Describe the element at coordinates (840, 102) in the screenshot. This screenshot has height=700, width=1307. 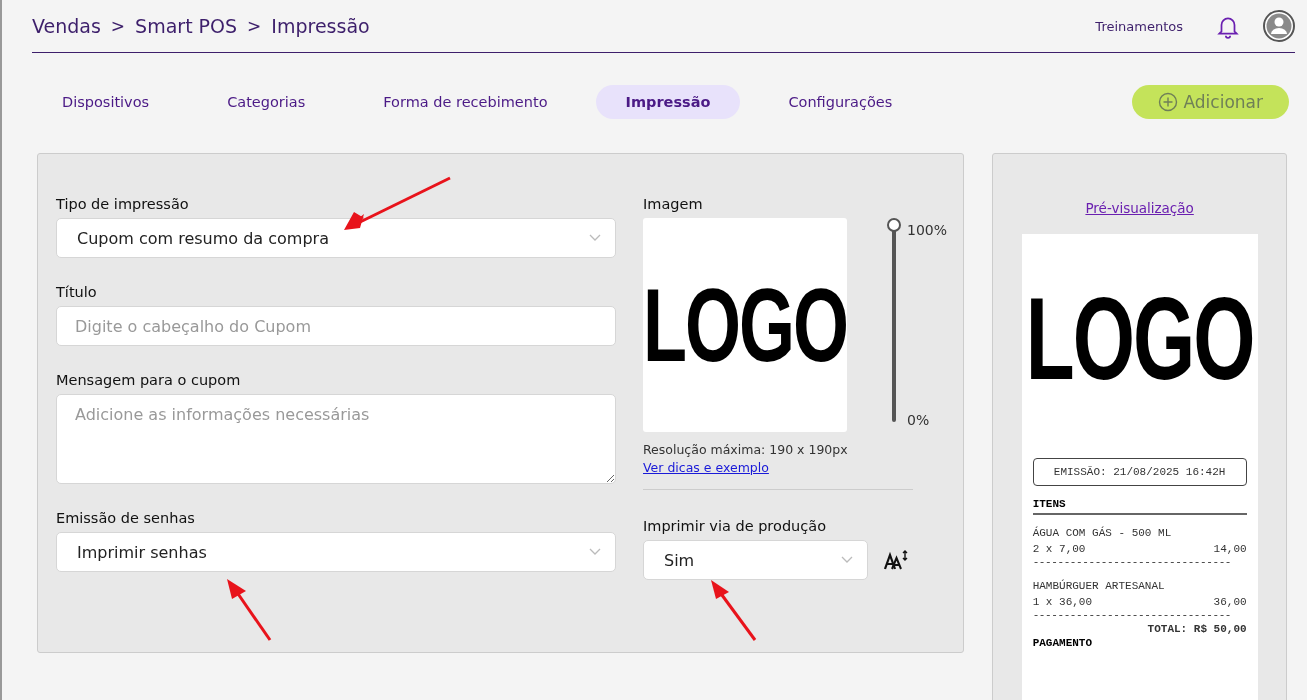
I see `tab: Configurações` at that location.